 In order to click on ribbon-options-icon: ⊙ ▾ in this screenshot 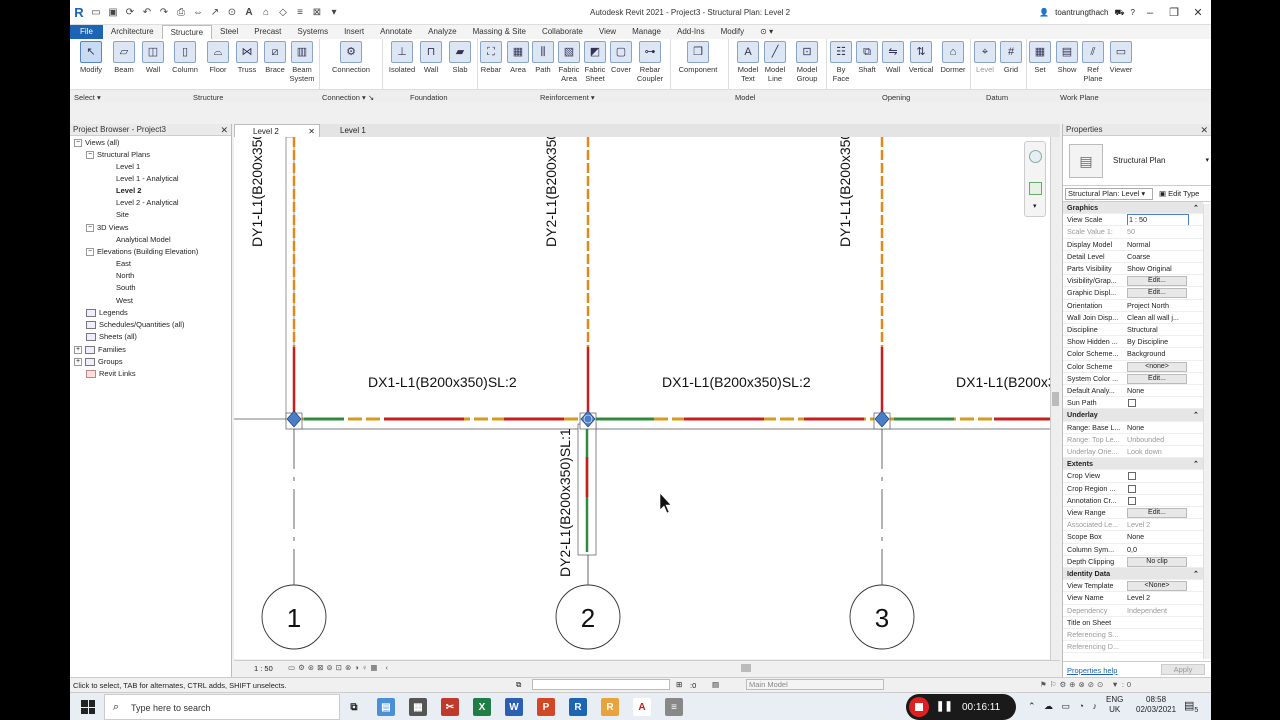, I will do `click(766, 32)`.